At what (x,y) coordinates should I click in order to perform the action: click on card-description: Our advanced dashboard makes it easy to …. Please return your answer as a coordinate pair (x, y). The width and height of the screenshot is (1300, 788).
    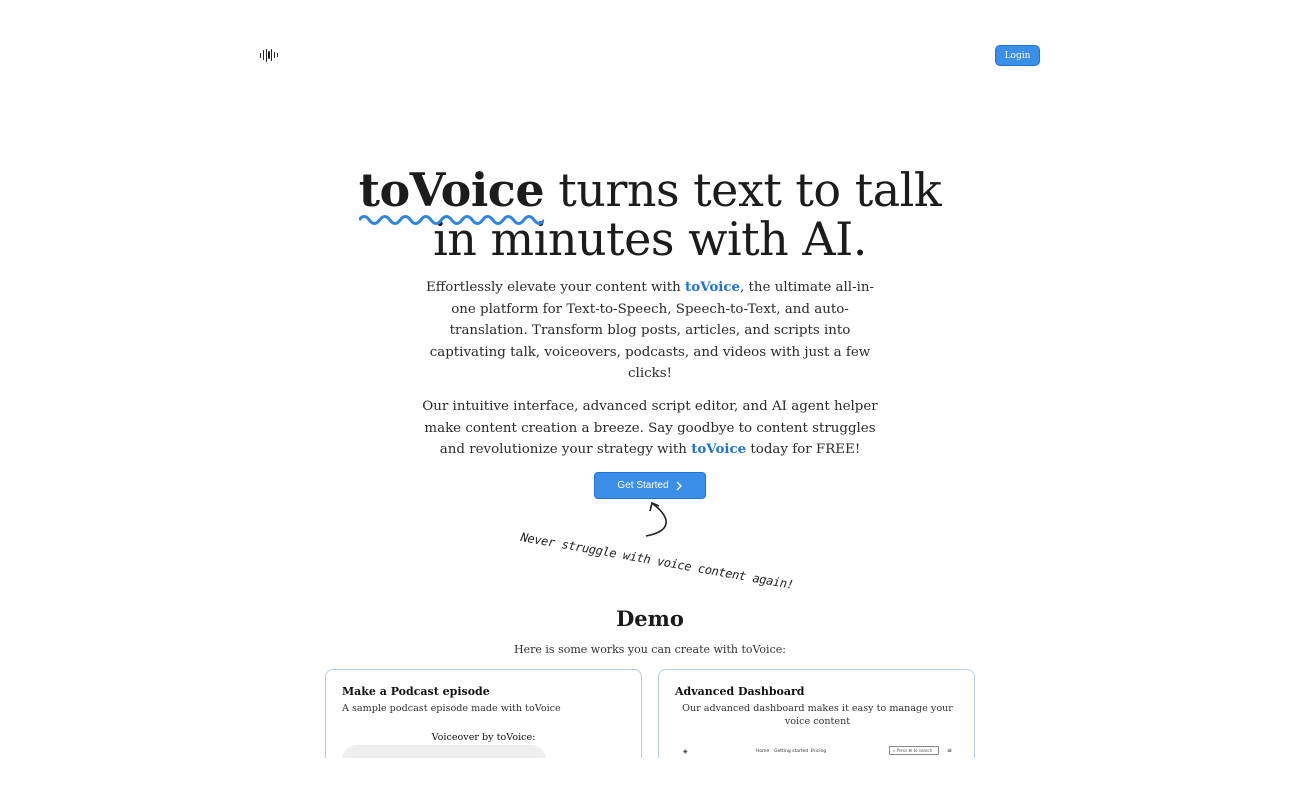
    Looking at the image, I should click on (817, 715).